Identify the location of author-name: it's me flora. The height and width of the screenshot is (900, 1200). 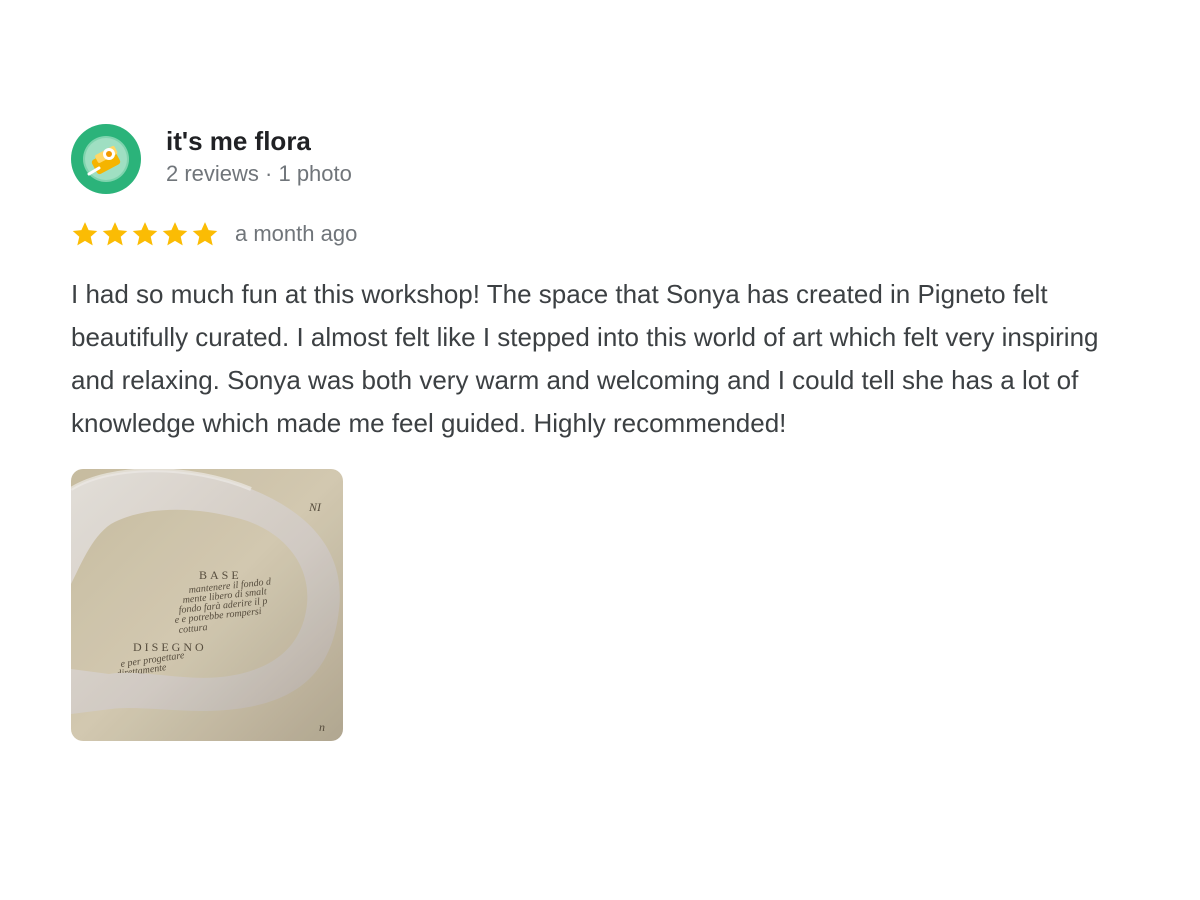
(259, 141).